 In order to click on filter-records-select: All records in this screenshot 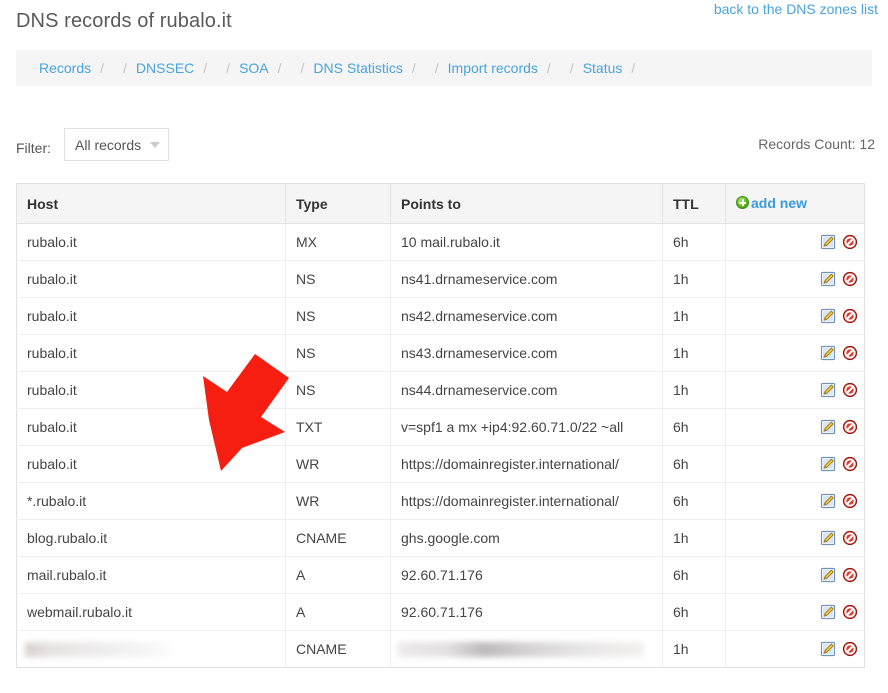, I will do `click(116, 144)`.